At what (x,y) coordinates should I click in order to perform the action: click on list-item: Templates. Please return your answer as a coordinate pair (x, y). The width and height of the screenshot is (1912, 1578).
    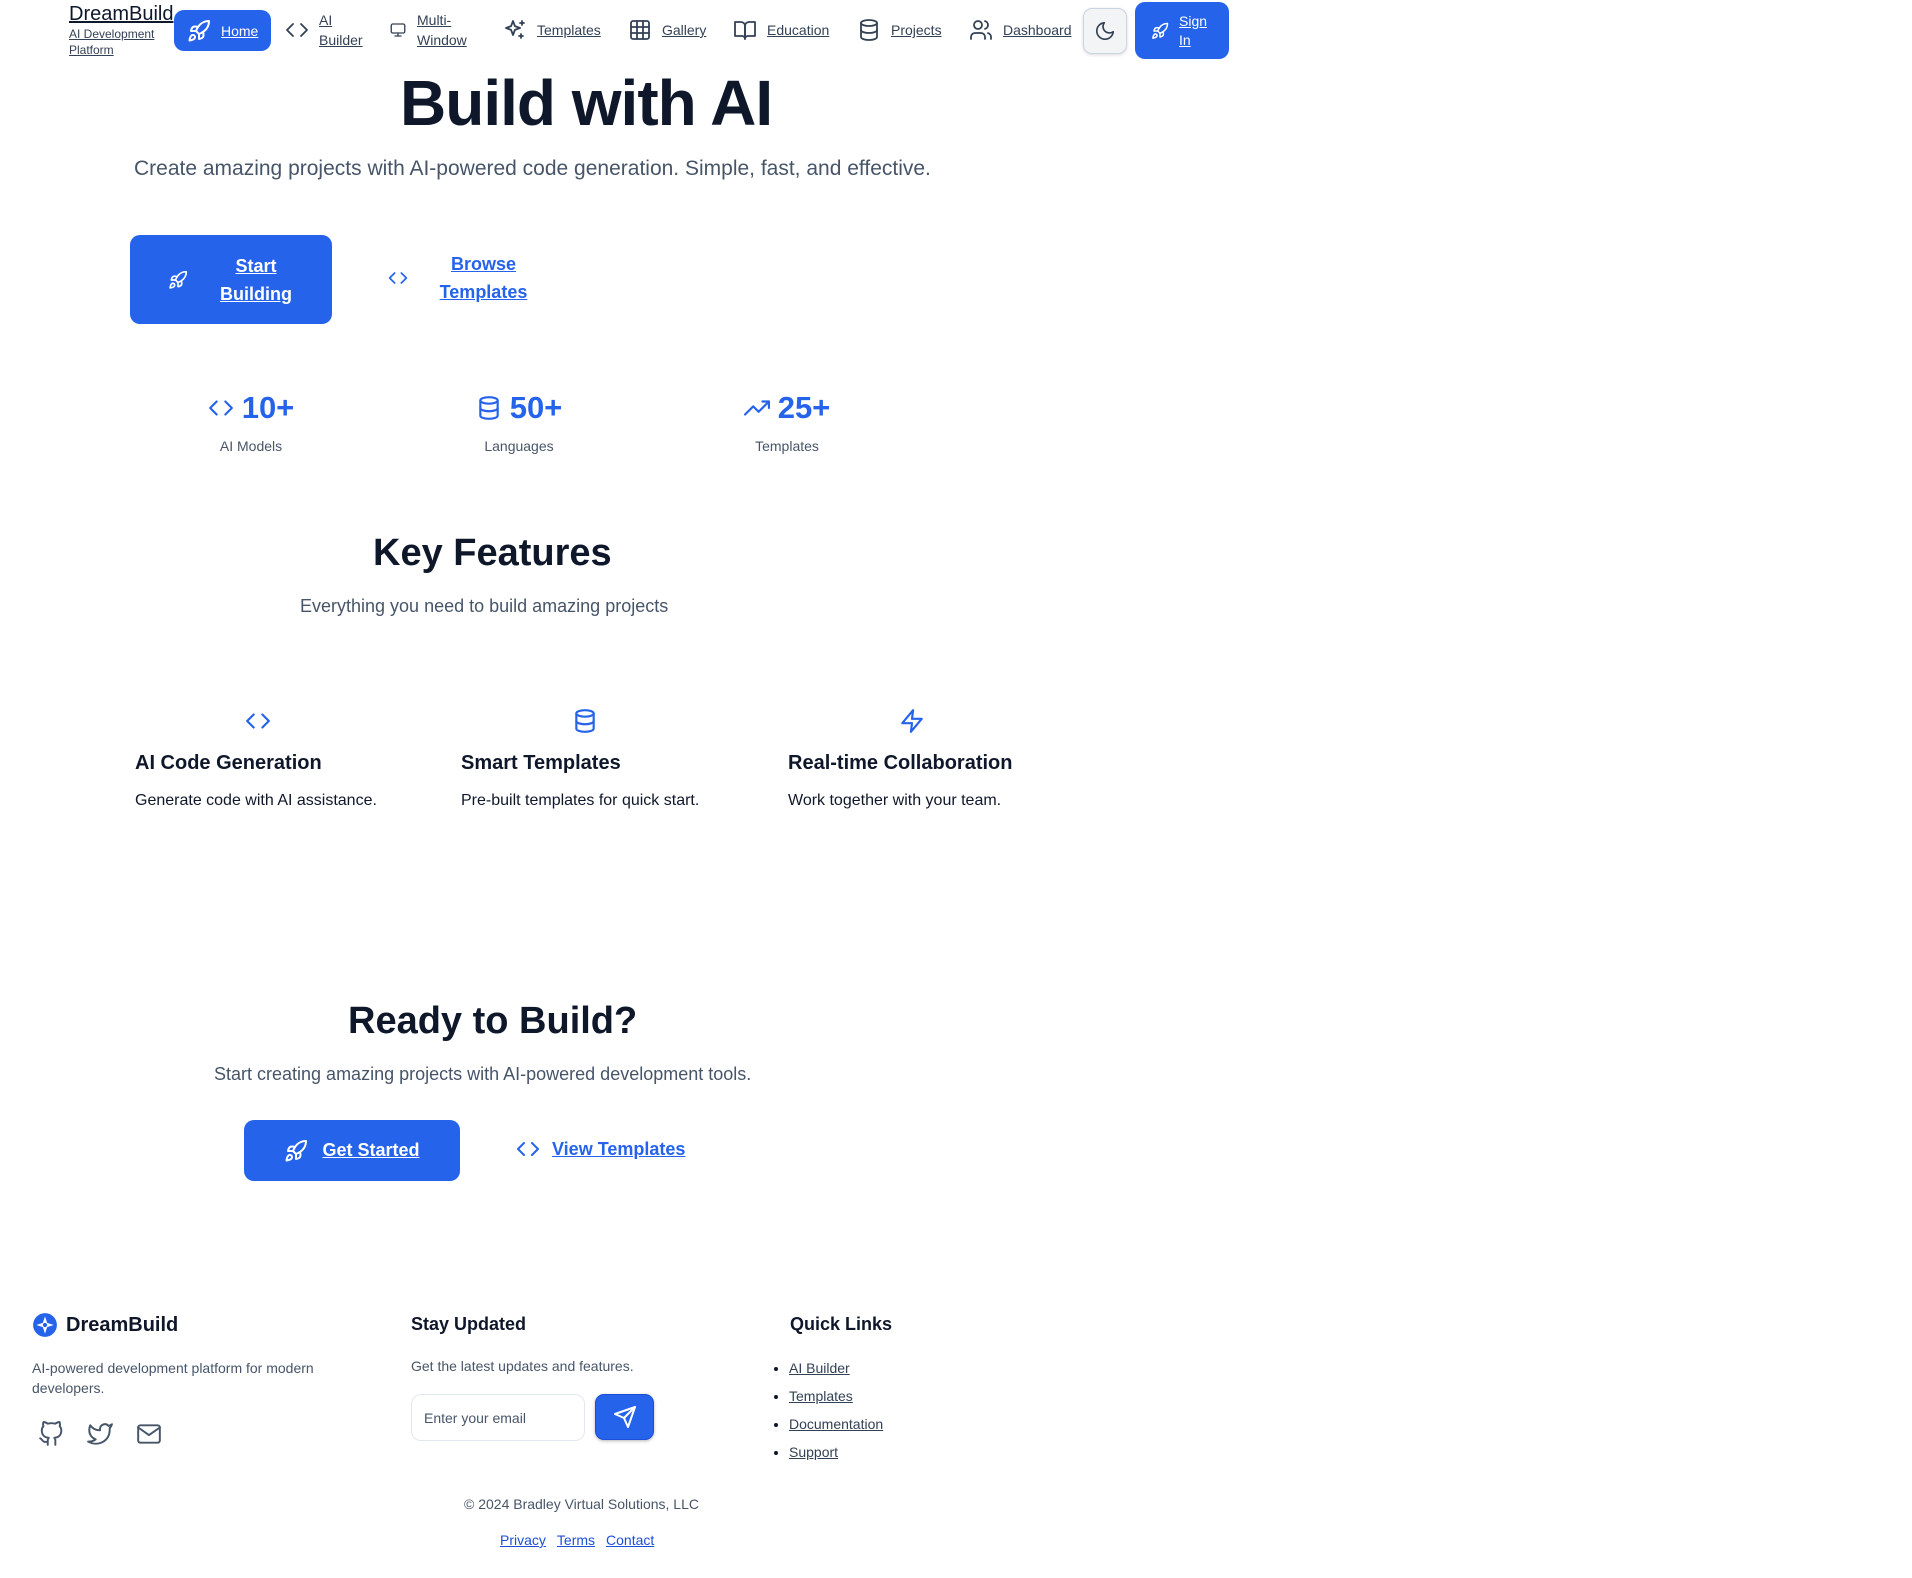
    Looking at the image, I should click on (836, 1396).